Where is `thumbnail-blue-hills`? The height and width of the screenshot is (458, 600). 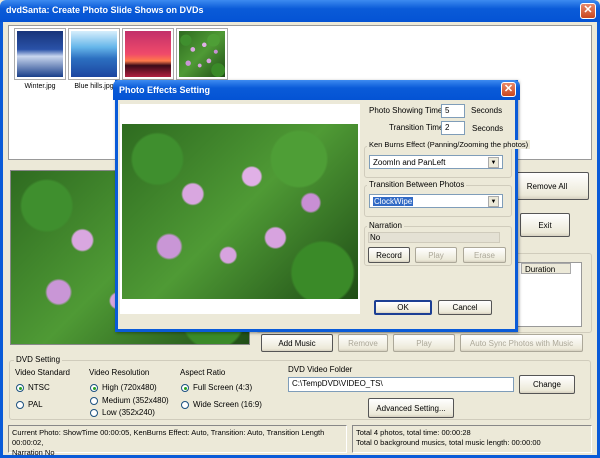
thumbnail-blue-hills is located at coordinates (94, 54).